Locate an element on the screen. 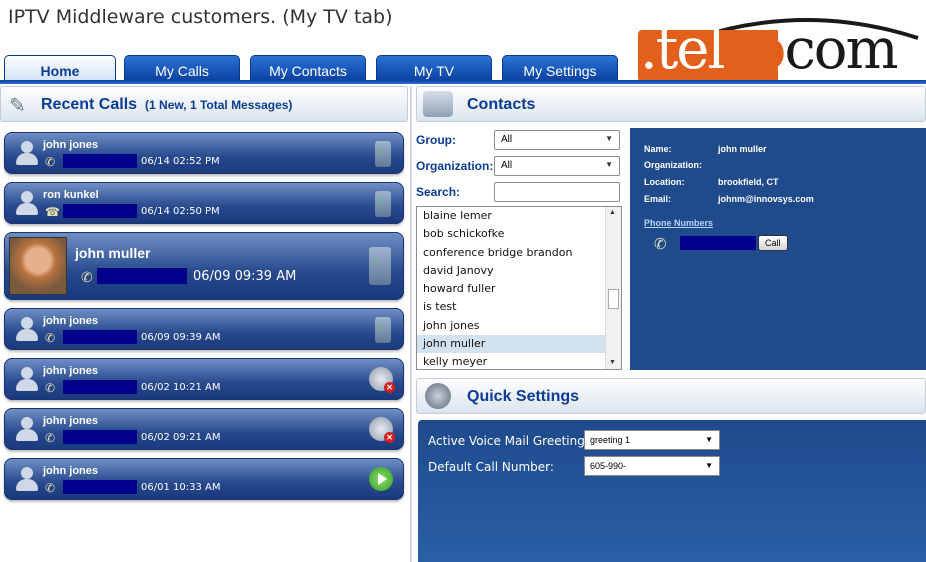 The width and height of the screenshot is (926, 562). logo-text: .telcocom is located at coordinates (769, 49).